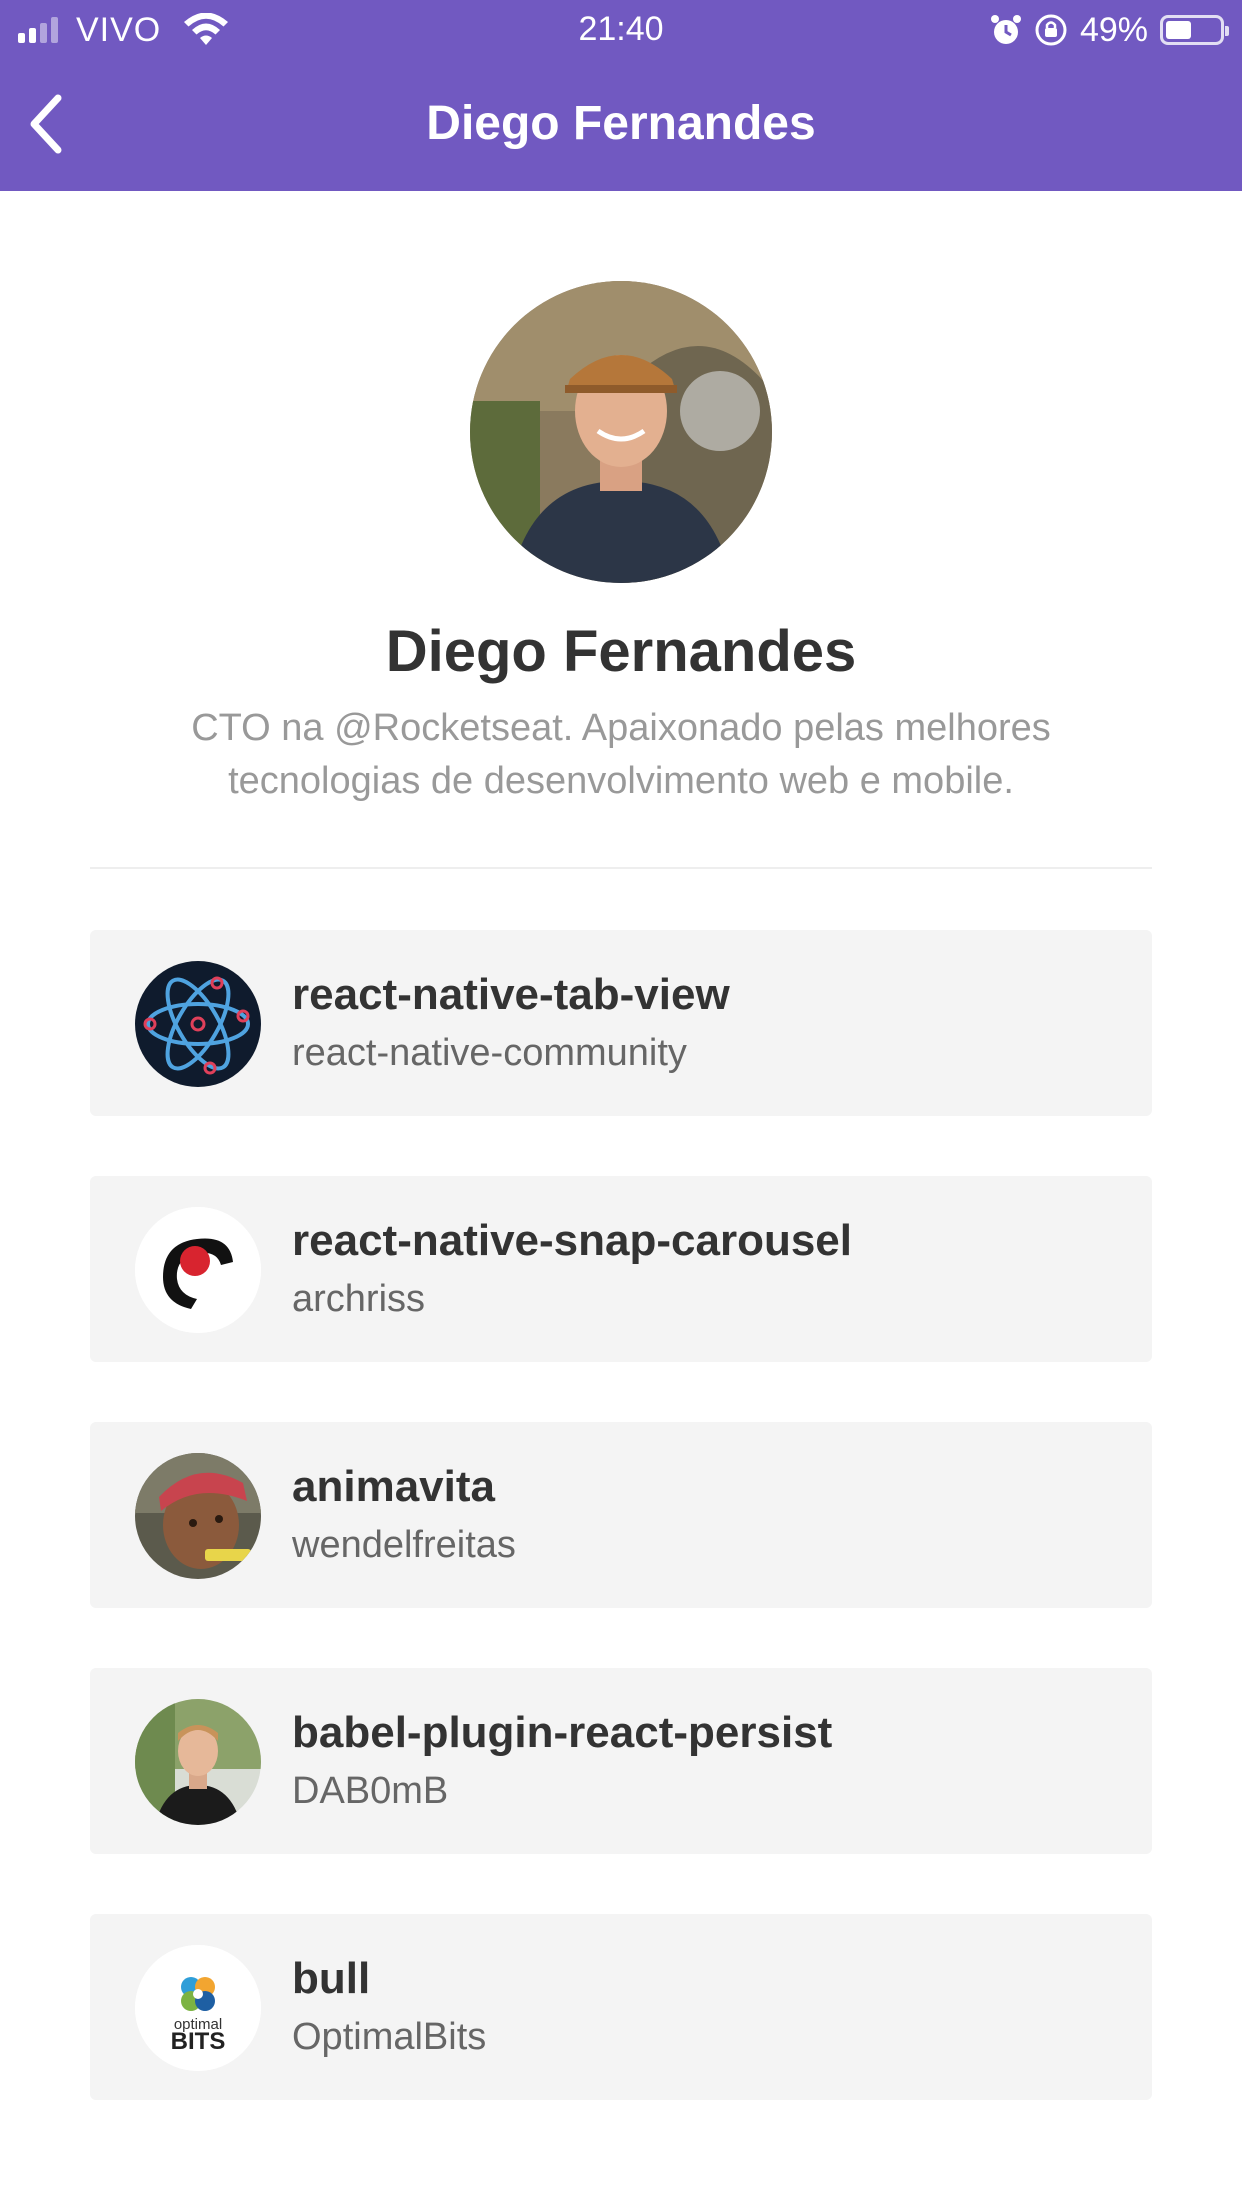 The height and width of the screenshot is (2208, 1242). I want to click on optimalbits-logo-icon: optimal BITS, so click(198, 2008).